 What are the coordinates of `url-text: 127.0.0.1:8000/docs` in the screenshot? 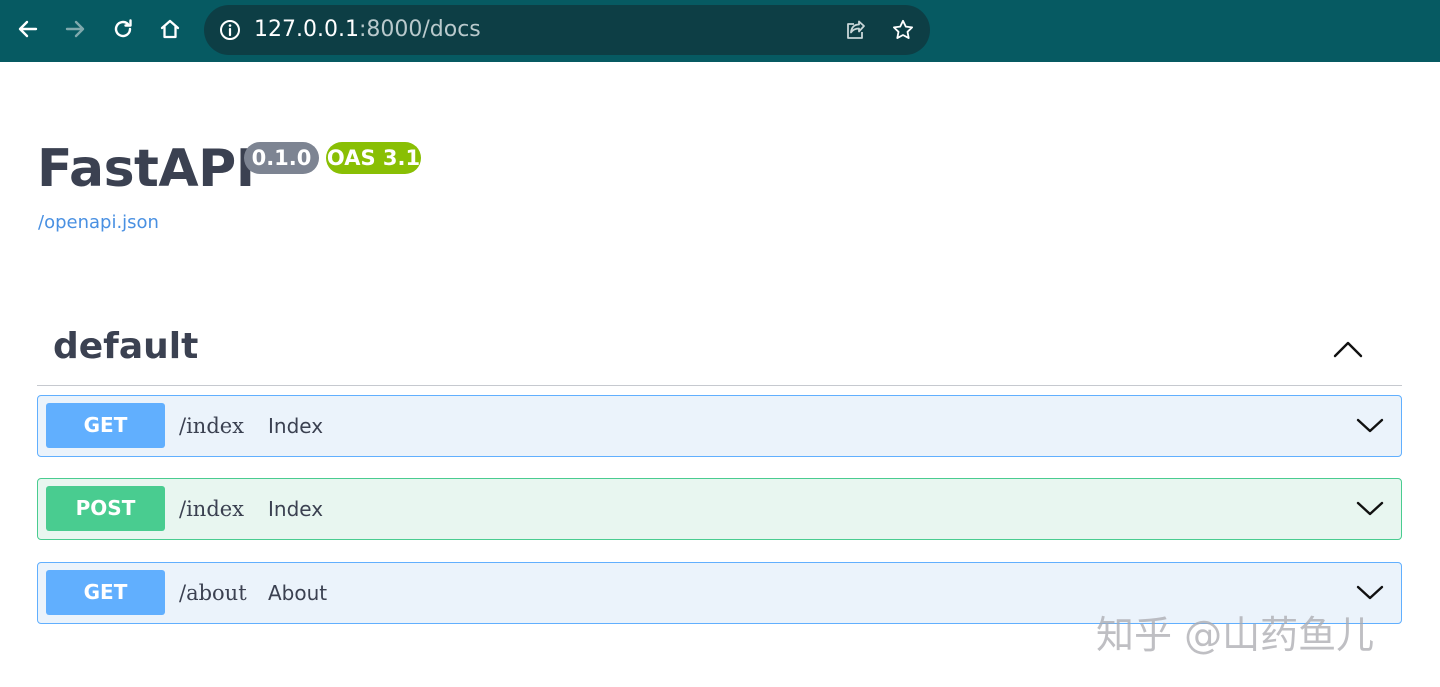 It's located at (367, 30).